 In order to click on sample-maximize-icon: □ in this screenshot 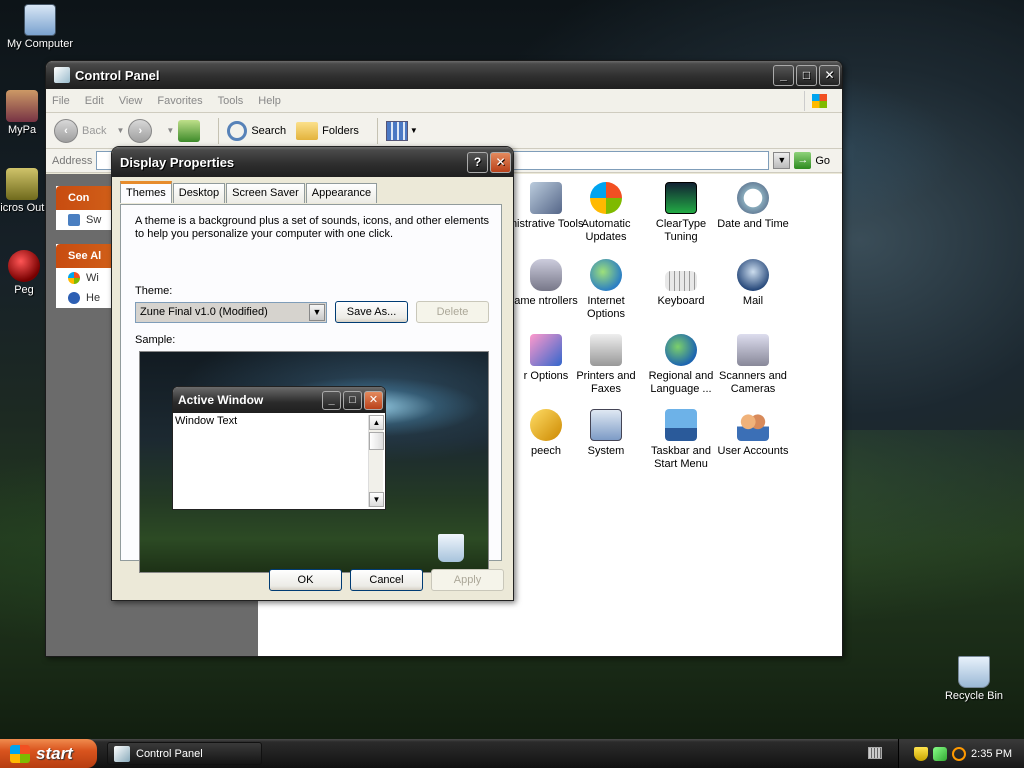, I will do `click(352, 400)`.